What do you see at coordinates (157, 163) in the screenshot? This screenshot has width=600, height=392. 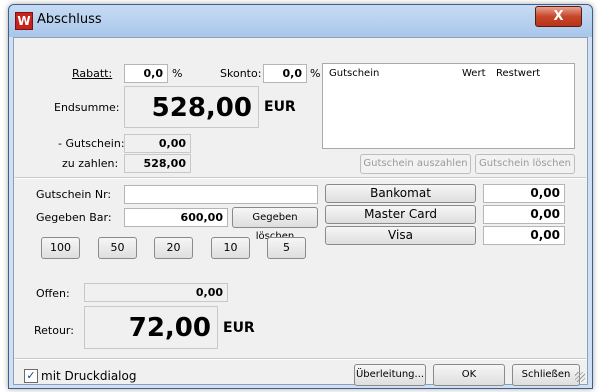 I see `zuzahlen-value: 528,00` at bounding box center [157, 163].